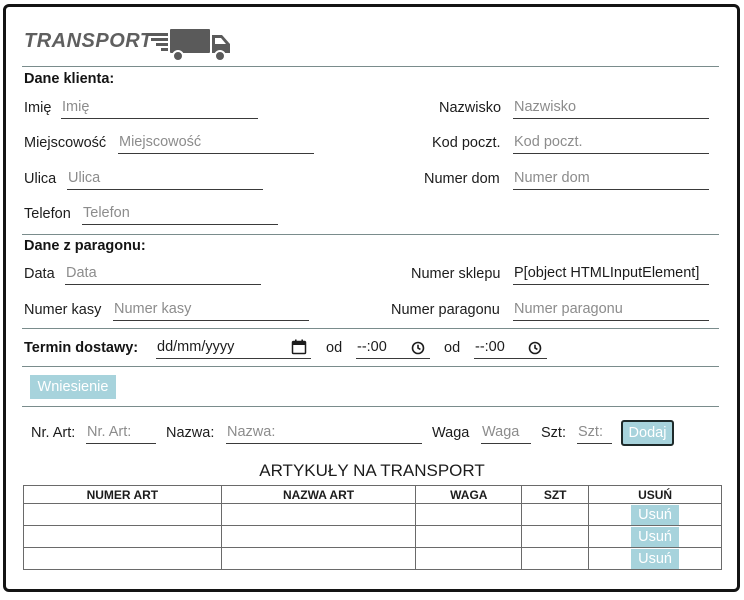 This screenshot has width=744, height=600. Describe the element at coordinates (462, 179) in the screenshot. I see `numer-dom-label: Numer dom` at that location.